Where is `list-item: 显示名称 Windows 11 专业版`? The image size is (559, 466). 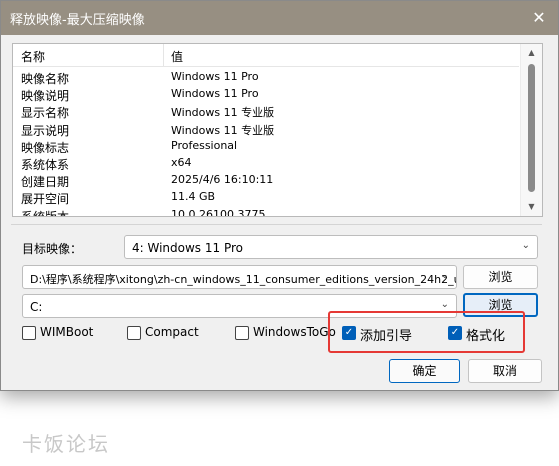 list-item: 显示名称 Windows 11 专业版 is located at coordinates (266, 111).